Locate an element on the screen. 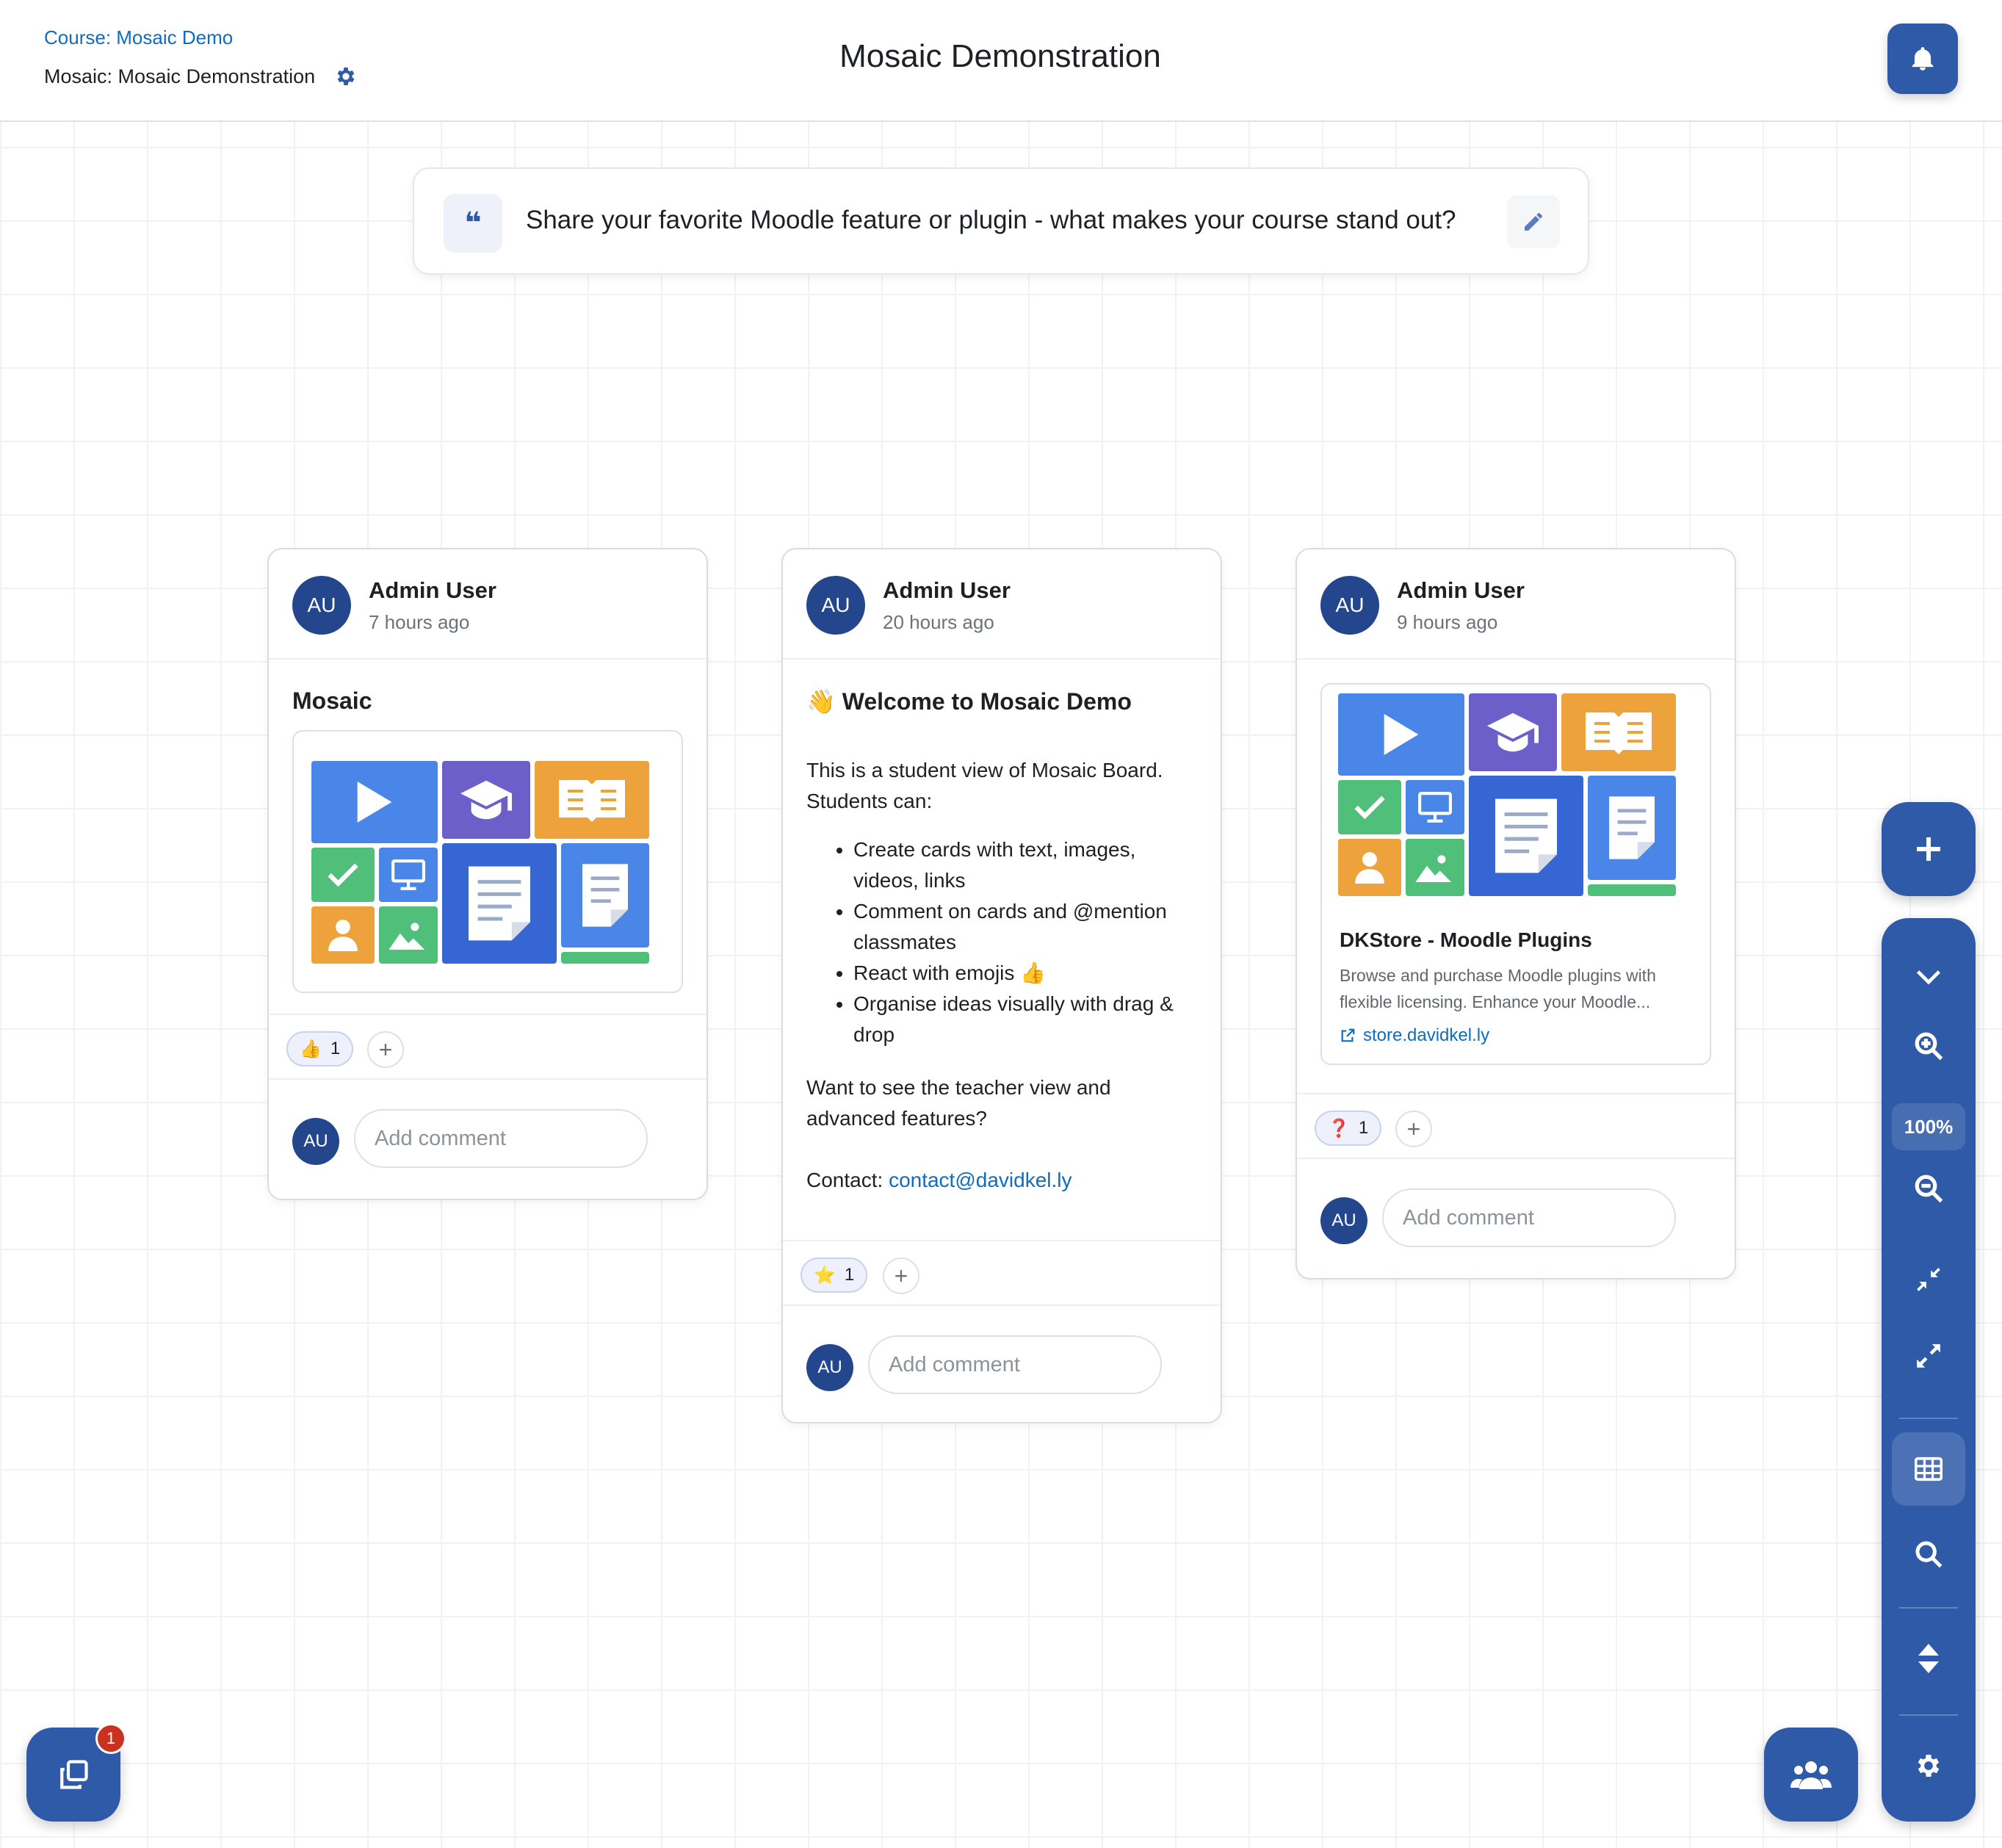  grid-icon is located at coordinates (1929, 1469).